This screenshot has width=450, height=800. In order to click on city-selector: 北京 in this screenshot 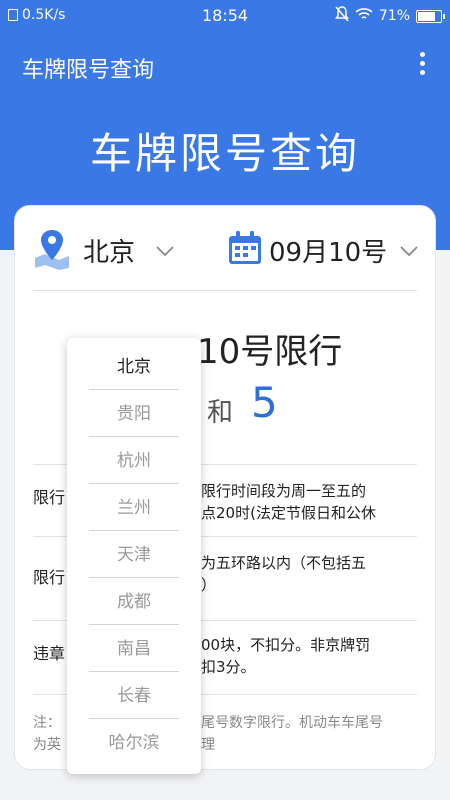, I will do `click(109, 250)`.